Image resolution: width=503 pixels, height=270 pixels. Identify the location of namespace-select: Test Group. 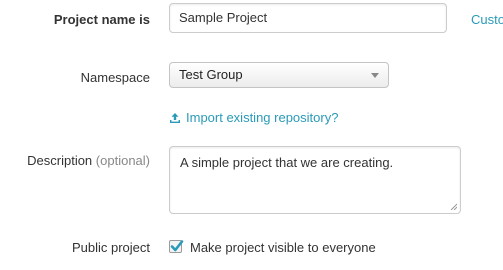
(279, 75).